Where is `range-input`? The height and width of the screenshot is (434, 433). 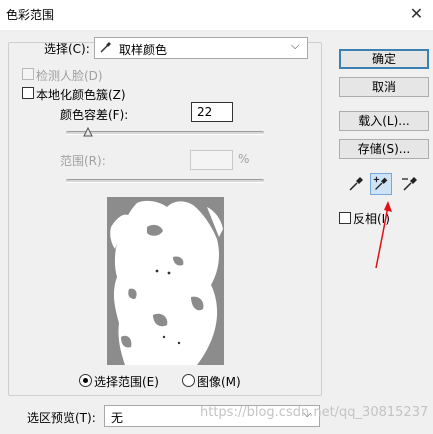
range-input is located at coordinates (211, 160).